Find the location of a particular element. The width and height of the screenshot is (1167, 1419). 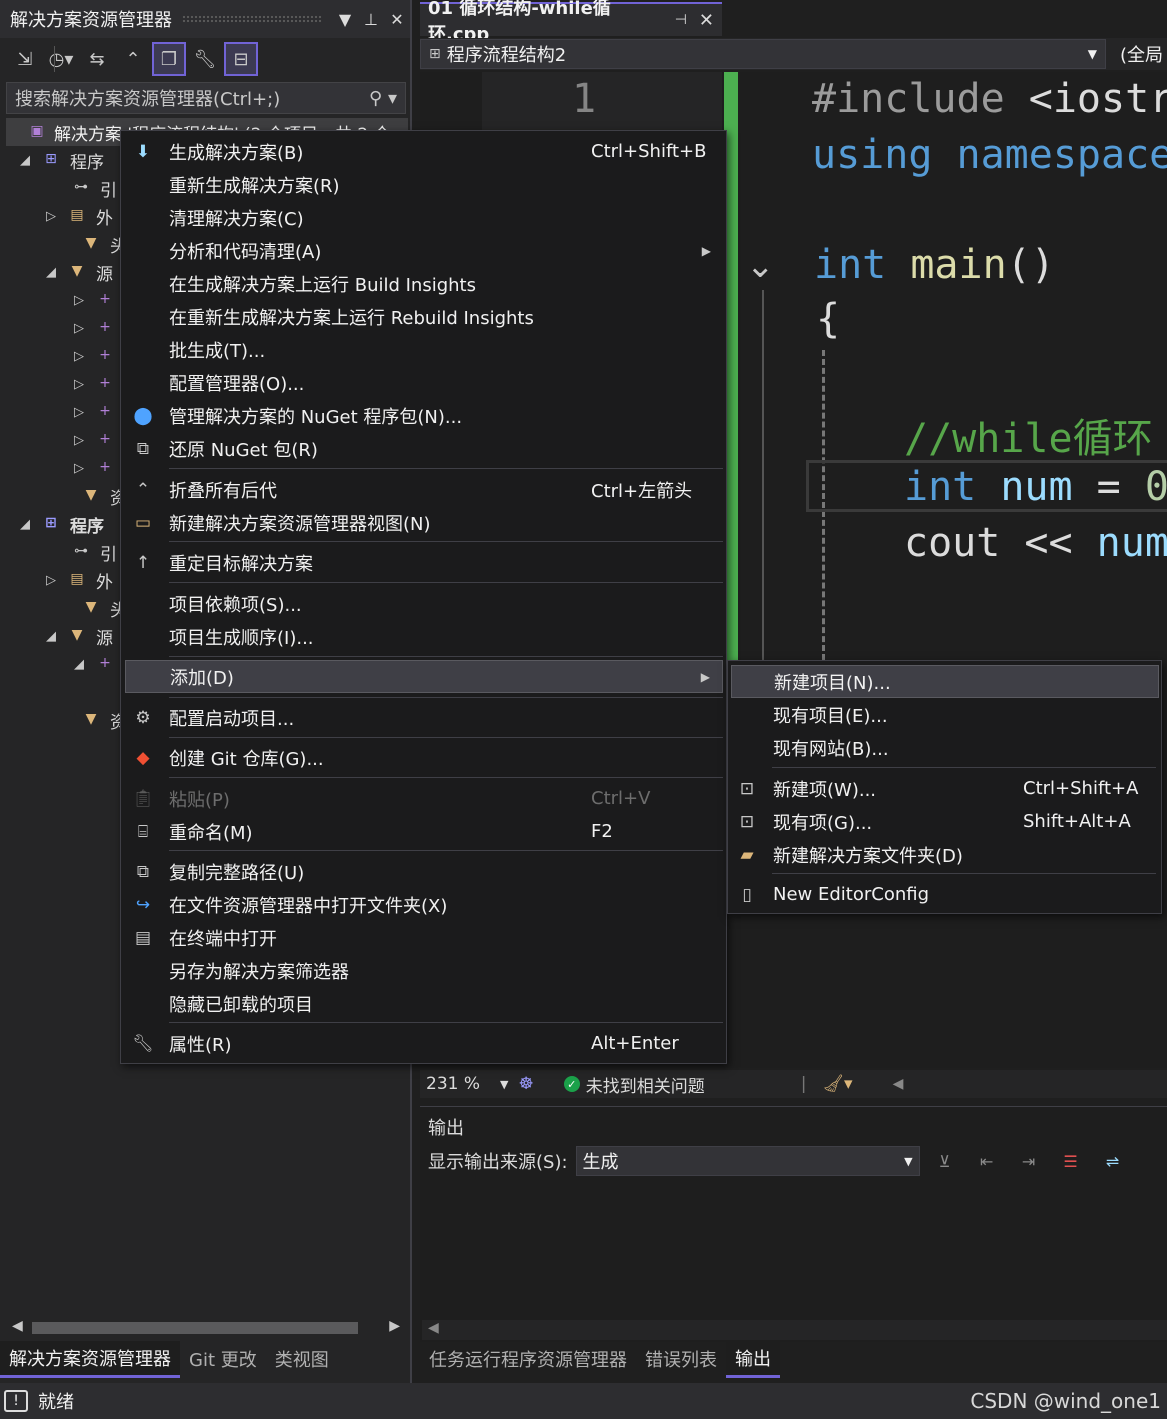

prev-message-icon: ⇤ is located at coordinates (987, 1161).